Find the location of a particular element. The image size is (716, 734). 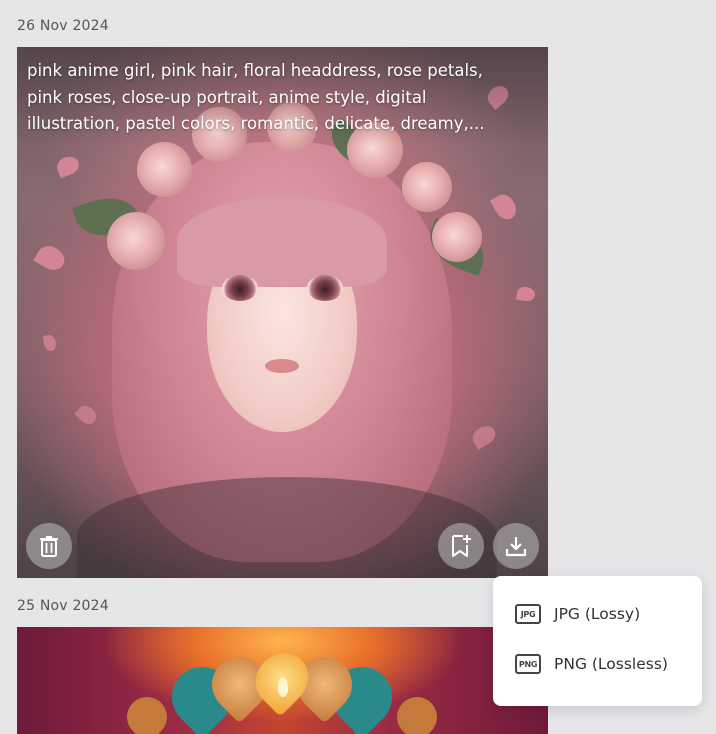

save-to-collection-button is located at coordinates (461, 546).